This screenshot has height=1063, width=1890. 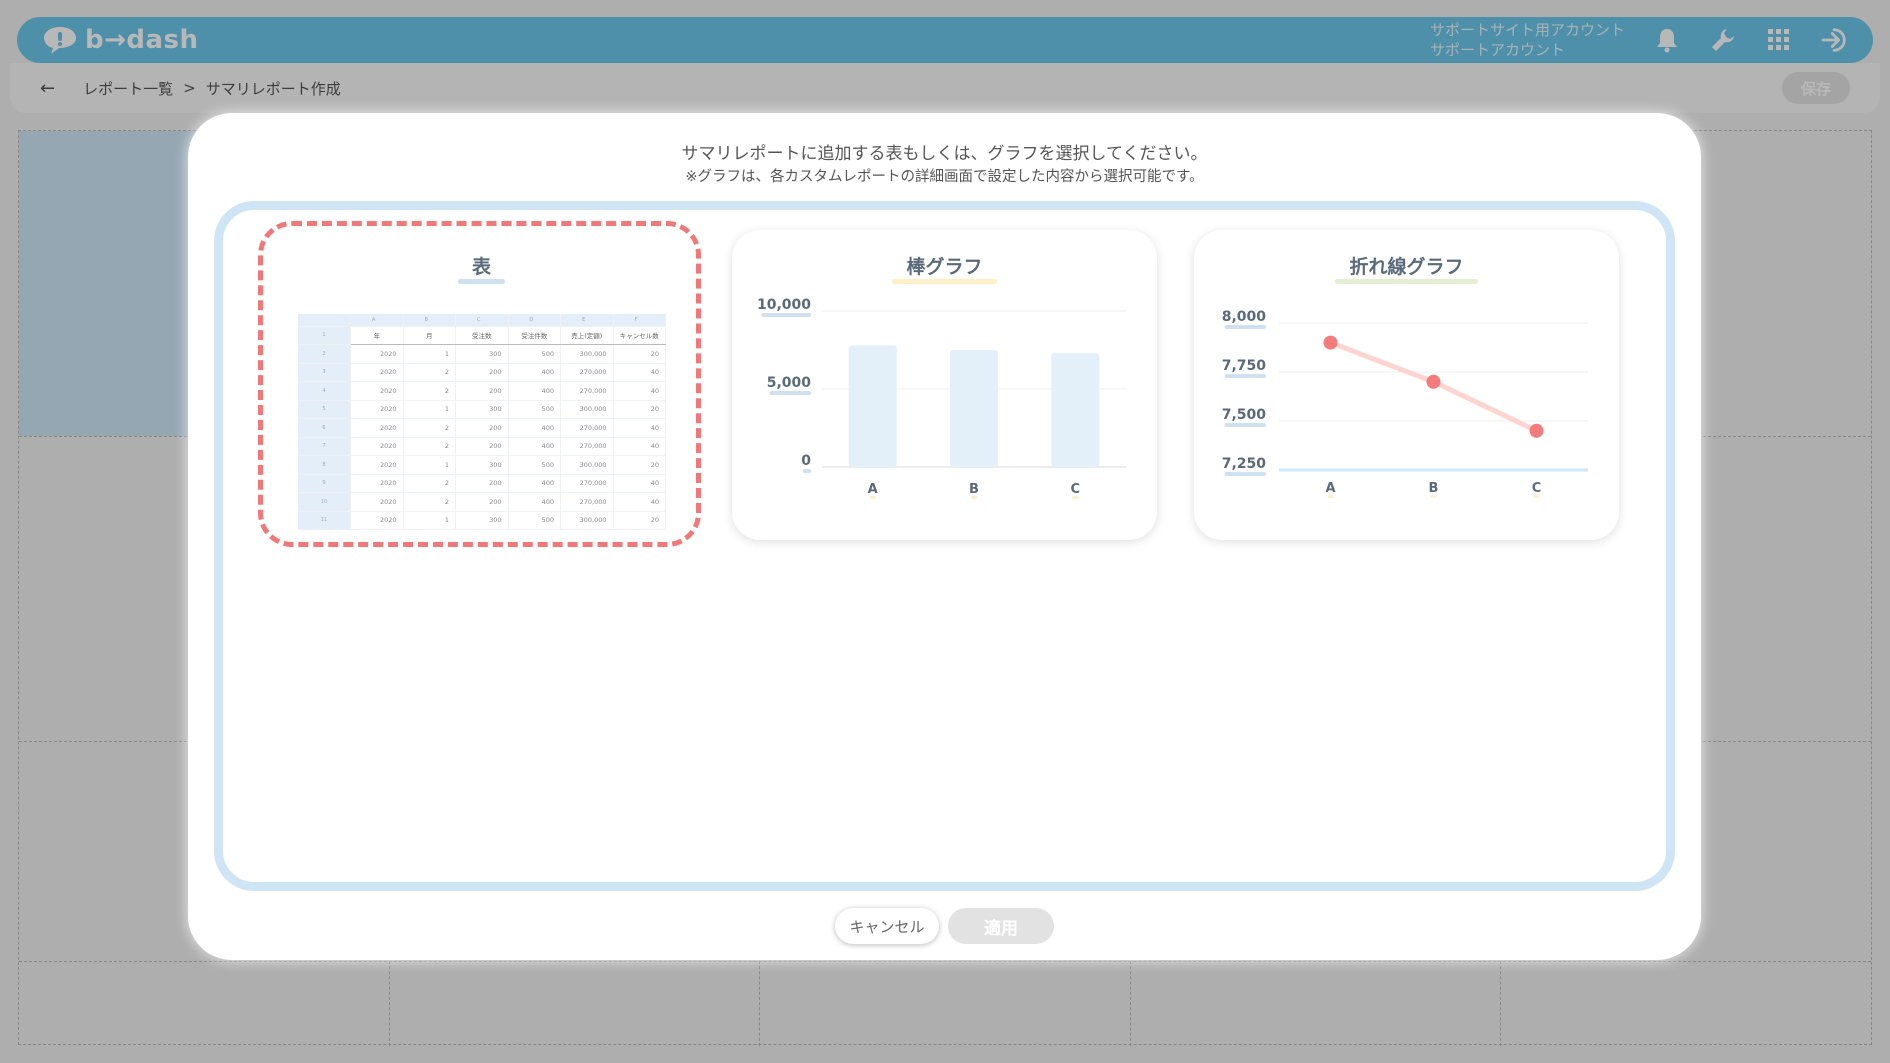 What do you see at coordinates (482, 354) in the screenshot?
I see `table-row: 2 2020 1 300 500 300,000 20` at bounding box center [482, 354].